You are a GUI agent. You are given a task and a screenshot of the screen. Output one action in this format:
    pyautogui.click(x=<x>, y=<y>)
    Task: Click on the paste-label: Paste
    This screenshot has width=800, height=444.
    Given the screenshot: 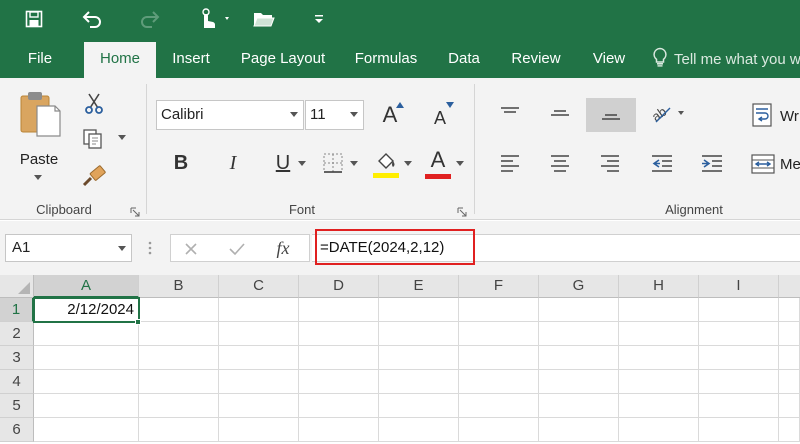 What is the action you would take?
    pyautogui.click(x=39, y=159)
    